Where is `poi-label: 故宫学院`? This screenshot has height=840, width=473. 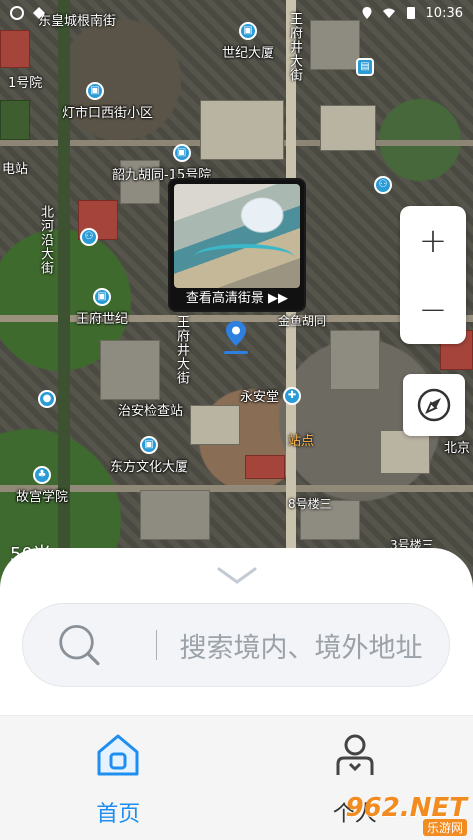
poi-label: 故宫学院 is located at coordinates (42, 497).